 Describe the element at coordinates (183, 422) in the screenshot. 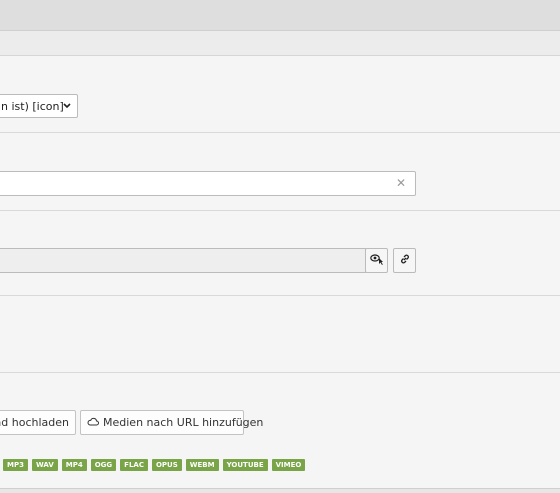

I see `add-by-url-label: Medien nach URL hinzufügen` at that location.